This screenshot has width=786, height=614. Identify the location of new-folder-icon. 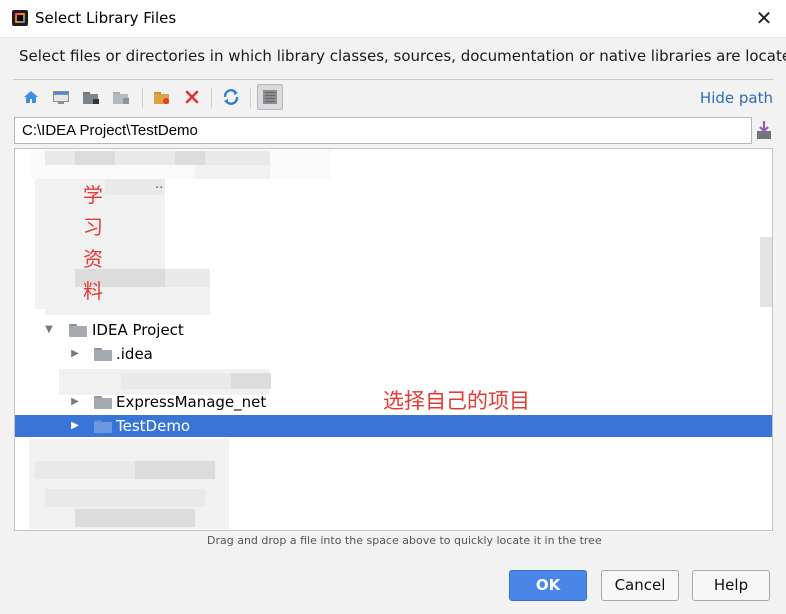
(161, 98).